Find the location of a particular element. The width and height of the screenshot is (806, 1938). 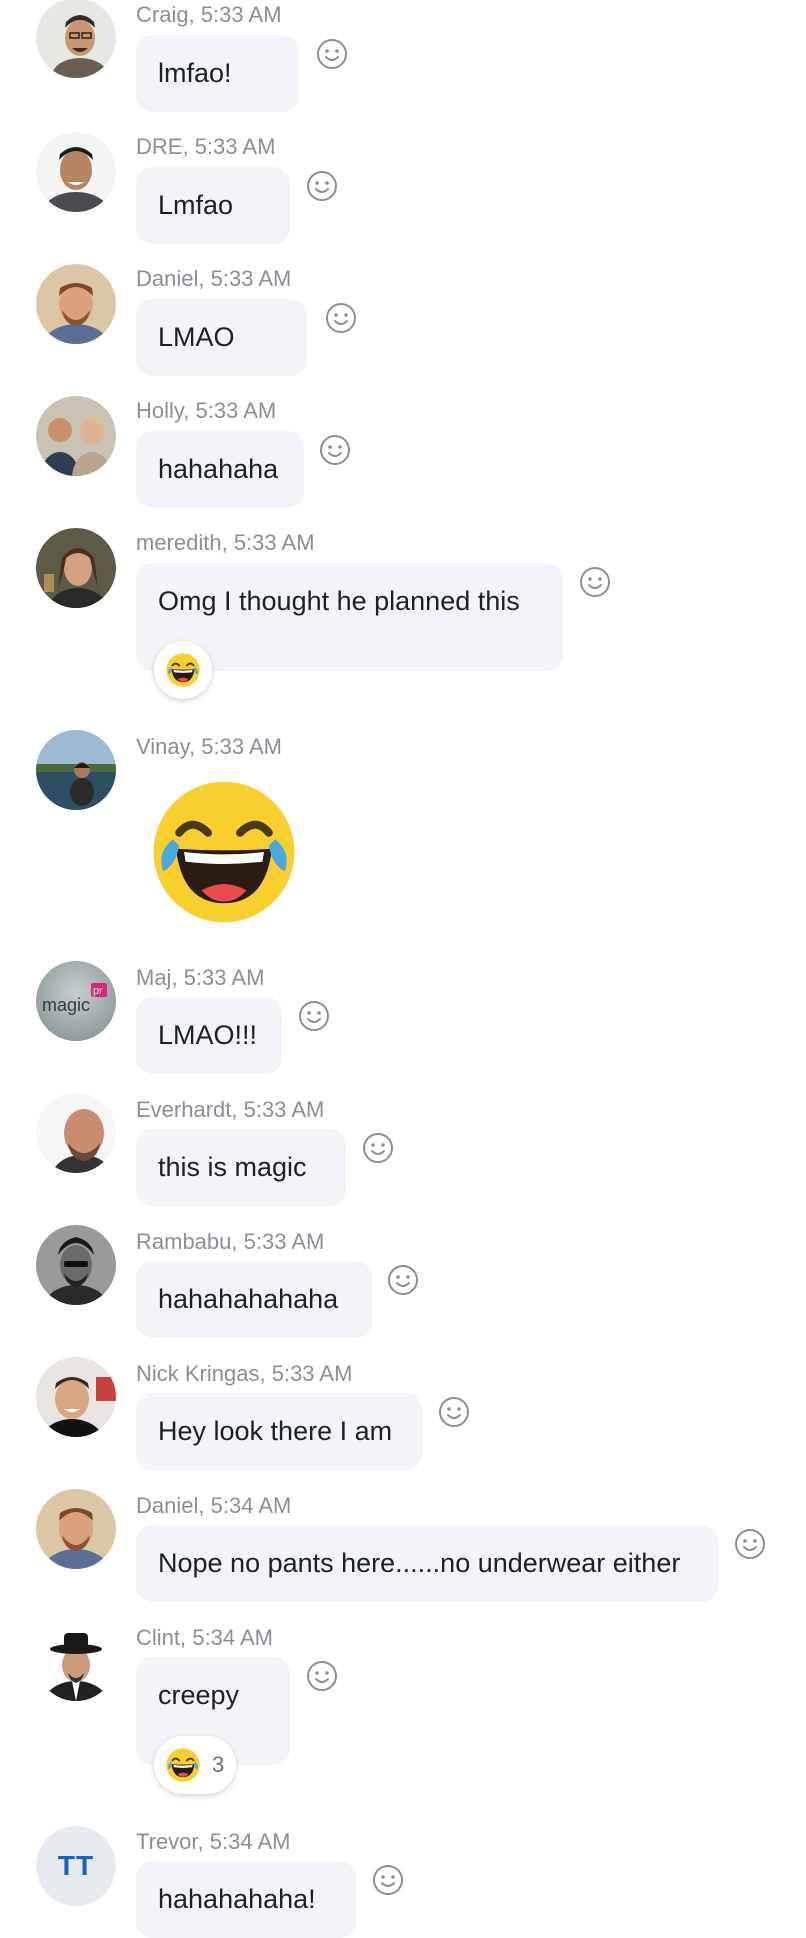

message-meta: Holly, 5:33 AM is located at coordinates (206, 410).